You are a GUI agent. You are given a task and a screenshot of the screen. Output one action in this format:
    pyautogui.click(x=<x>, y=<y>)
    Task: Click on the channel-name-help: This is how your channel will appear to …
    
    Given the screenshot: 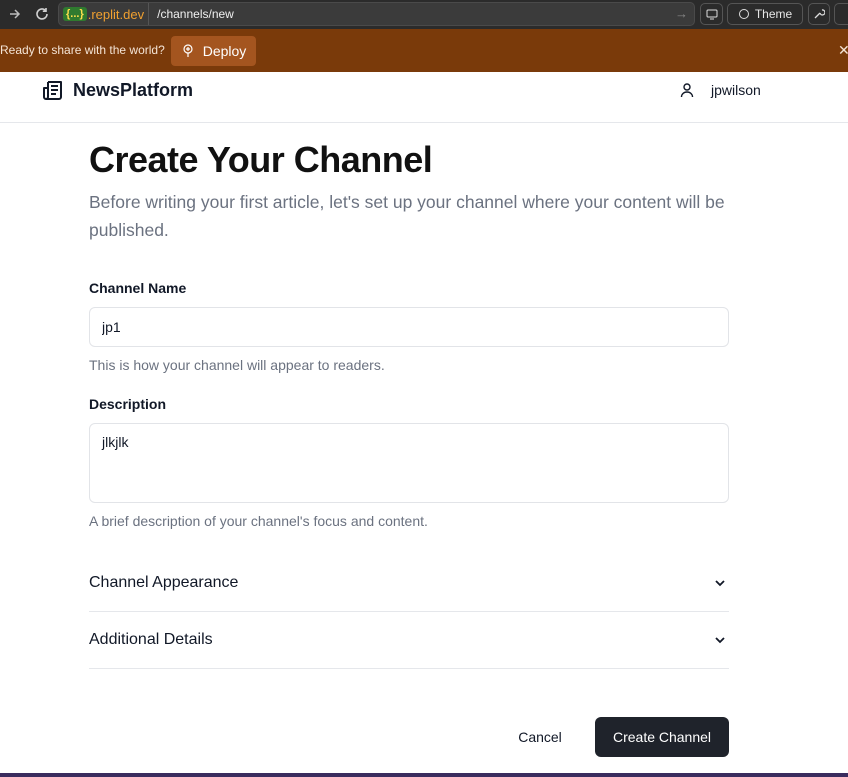 What is the action you would take?
    pyautogui.click(x=237, y=365)
    